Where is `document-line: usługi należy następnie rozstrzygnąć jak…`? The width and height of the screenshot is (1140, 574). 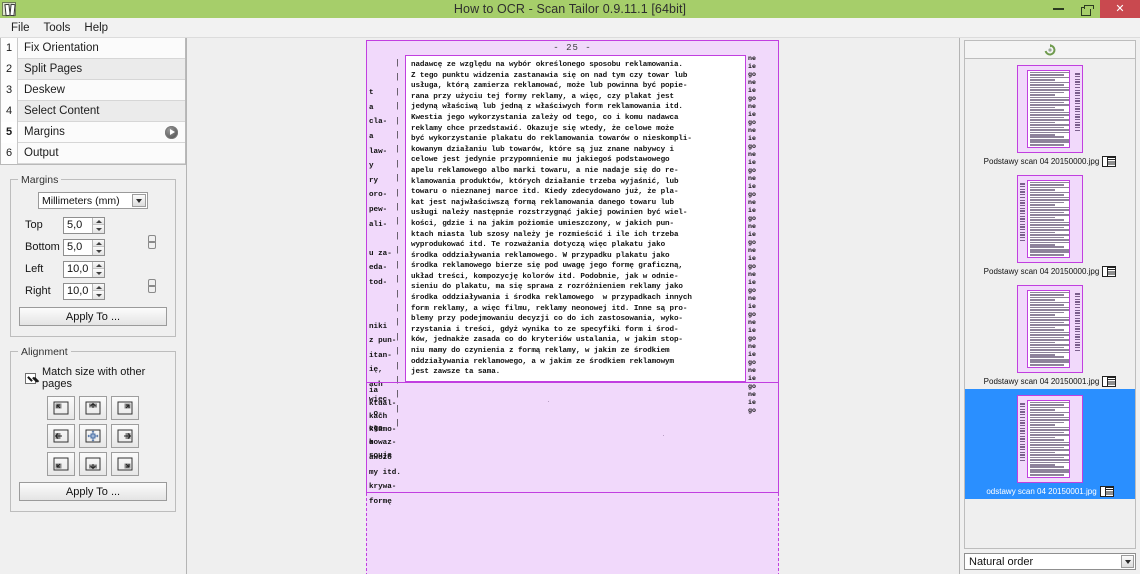 document-line: usługi należy następnie rozstrzygnąć jak… is located at coordinates (549, 213).